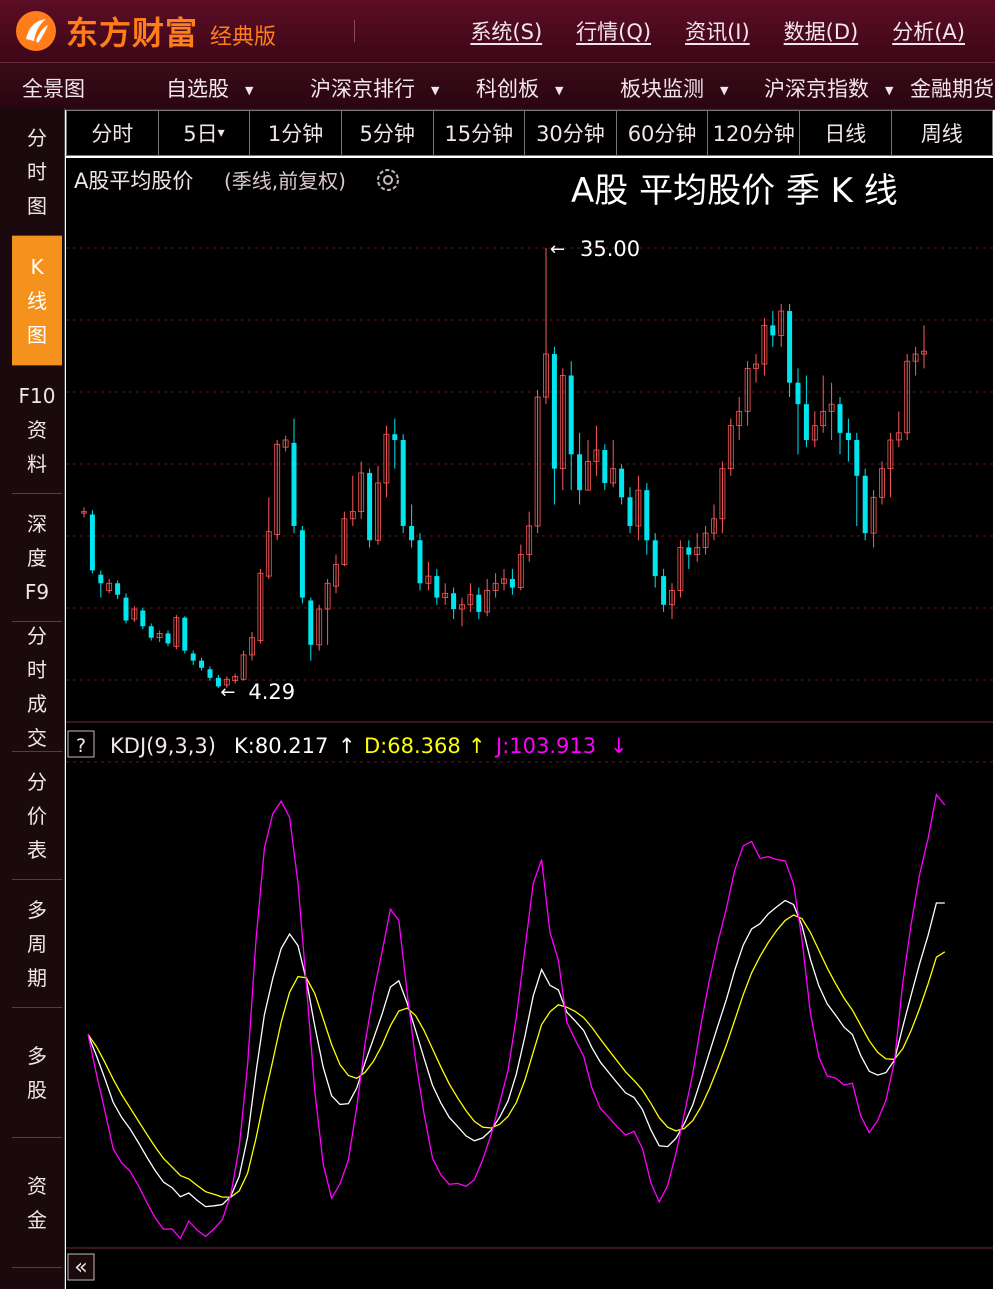 The width and height of the screenshot is (995, 1293). Describe the element at coordinates (145, 31) in the screenshot. I see `app-logo: 东方财富 经典版` at that location.